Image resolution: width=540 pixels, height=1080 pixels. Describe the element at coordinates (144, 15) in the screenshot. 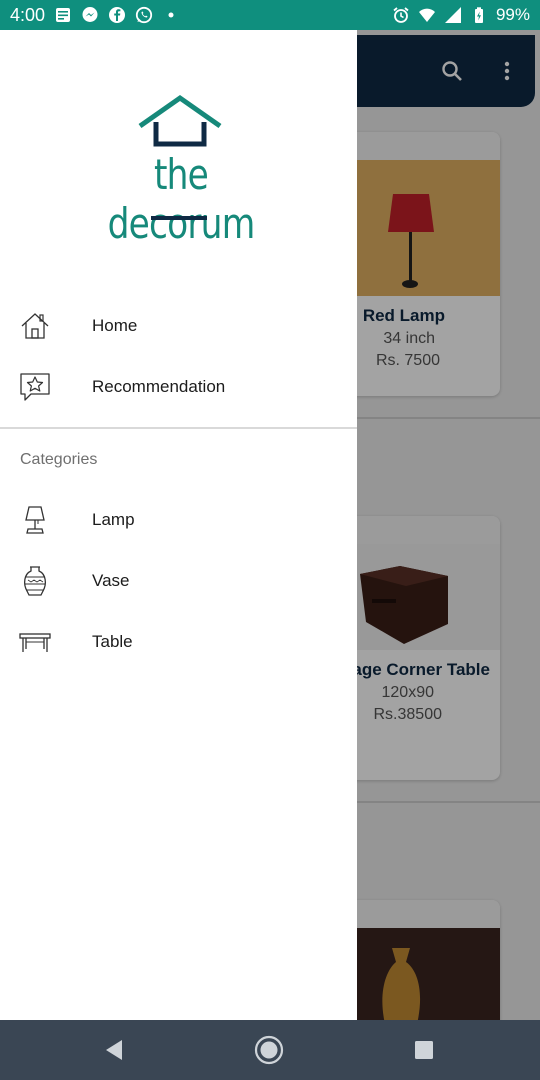

I see `whatsapp-icon` at that location.